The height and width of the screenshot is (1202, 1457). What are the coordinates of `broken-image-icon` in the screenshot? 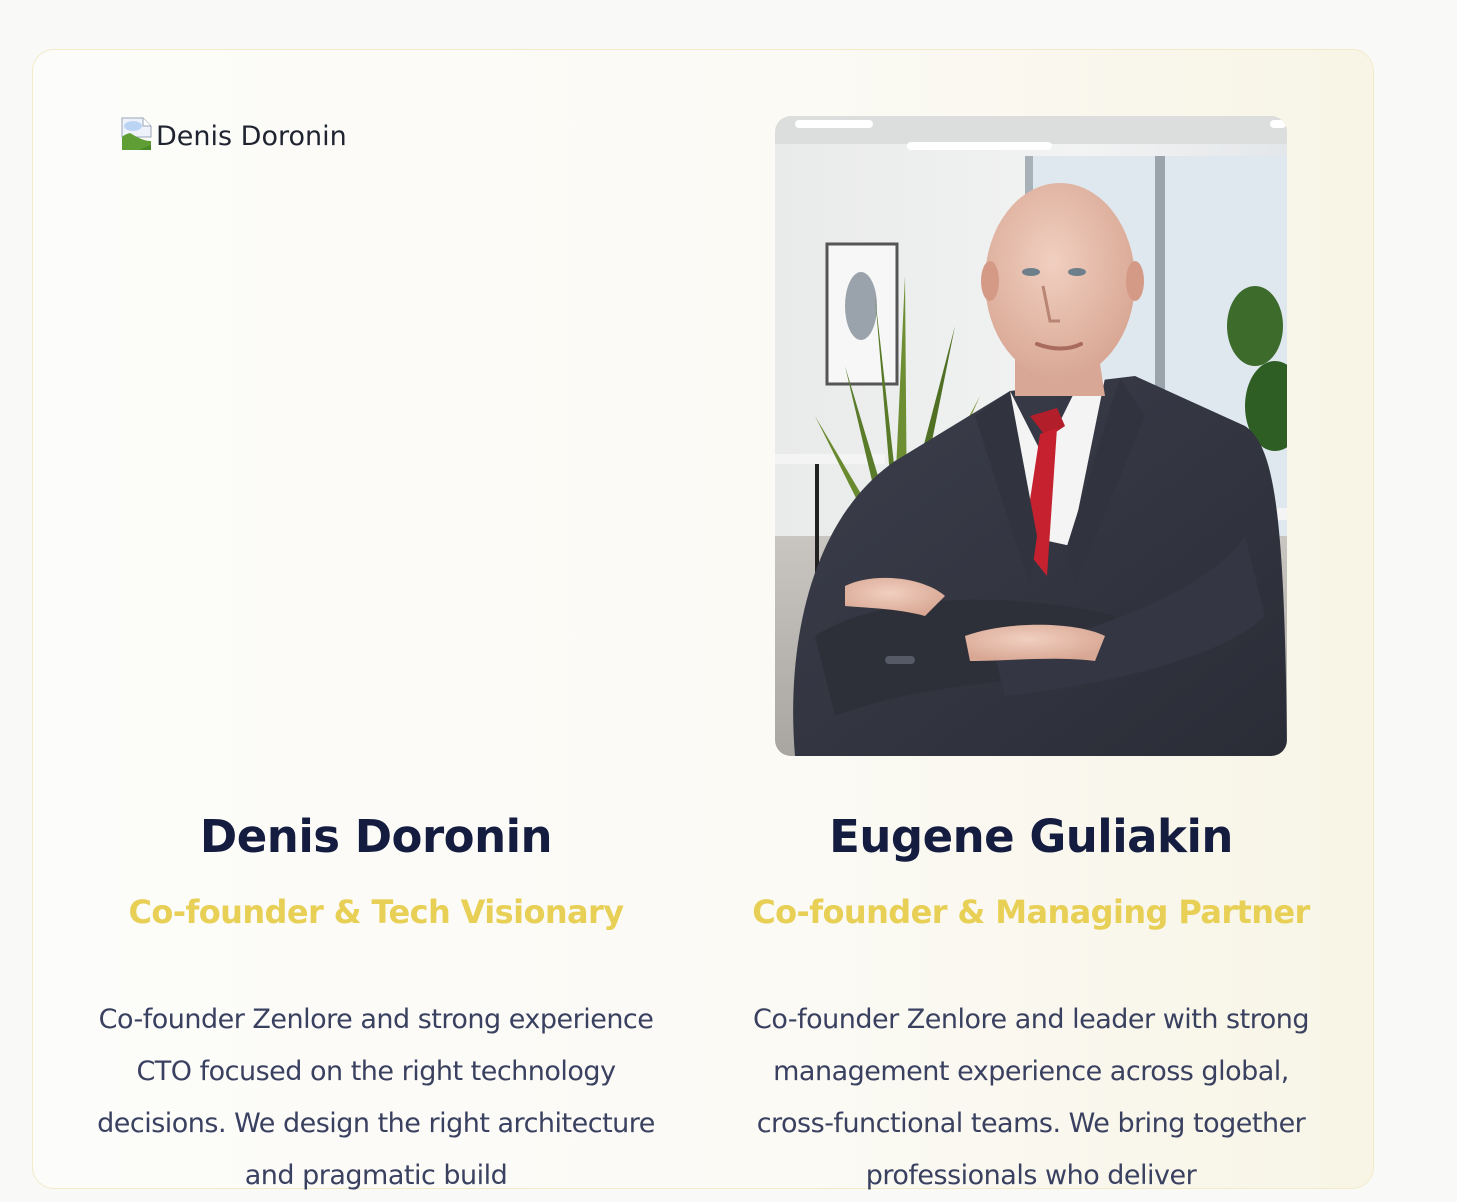 It's located at (136, 133).